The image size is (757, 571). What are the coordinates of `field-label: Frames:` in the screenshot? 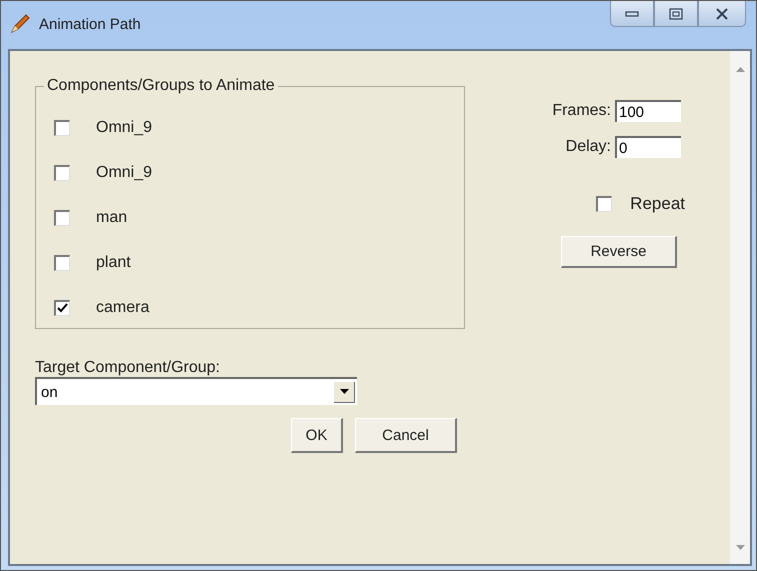 It's located at (581, 111).